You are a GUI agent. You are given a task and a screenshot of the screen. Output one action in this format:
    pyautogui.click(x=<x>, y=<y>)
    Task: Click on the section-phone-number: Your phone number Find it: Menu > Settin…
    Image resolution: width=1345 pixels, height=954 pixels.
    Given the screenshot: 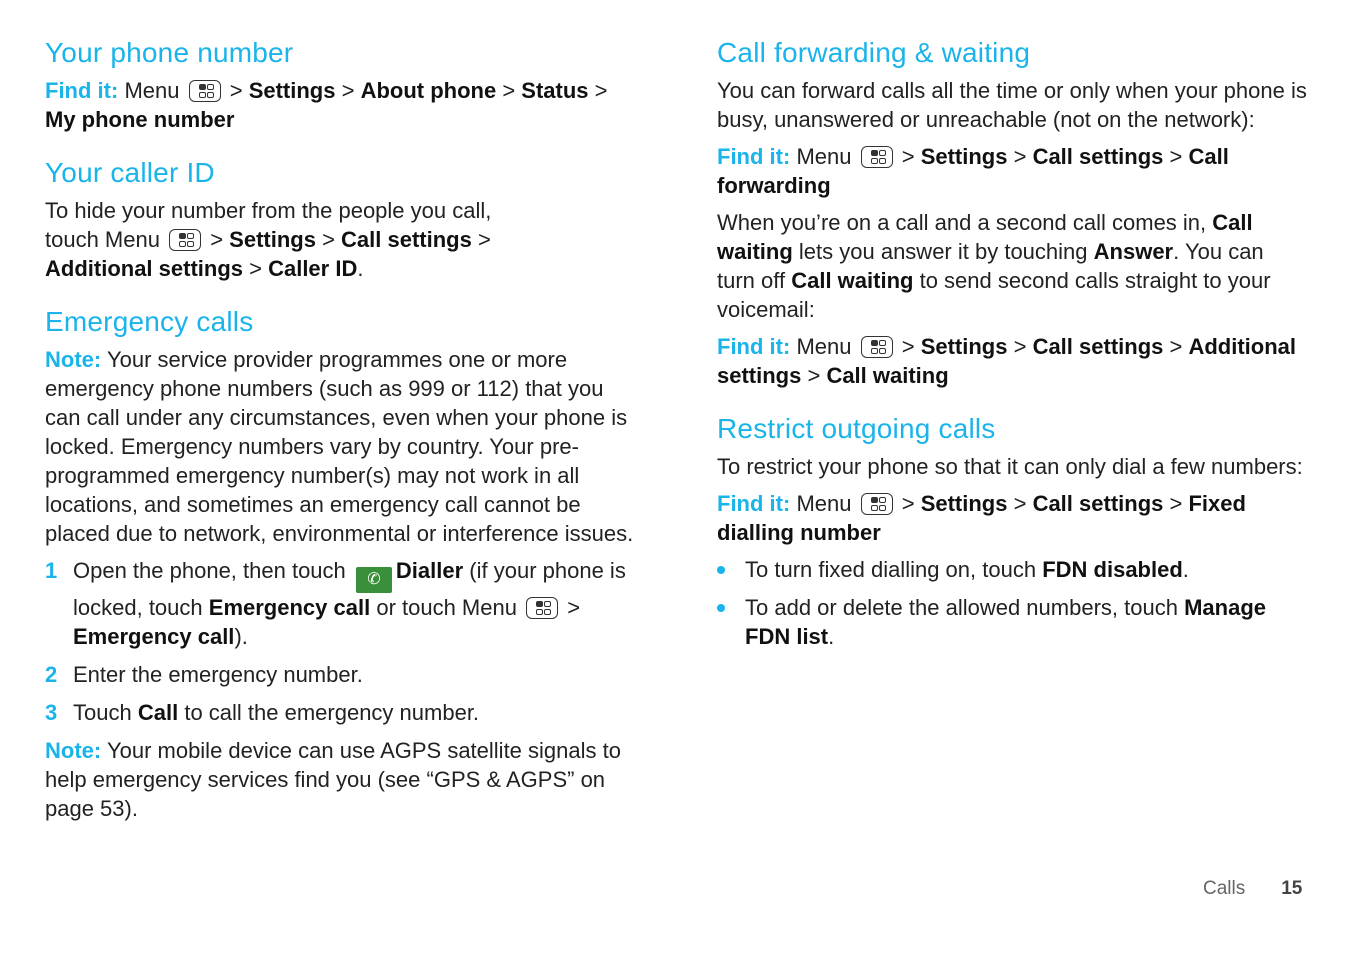 What is the action you would take?
    pyautogui.click(x=340, y=85)
    